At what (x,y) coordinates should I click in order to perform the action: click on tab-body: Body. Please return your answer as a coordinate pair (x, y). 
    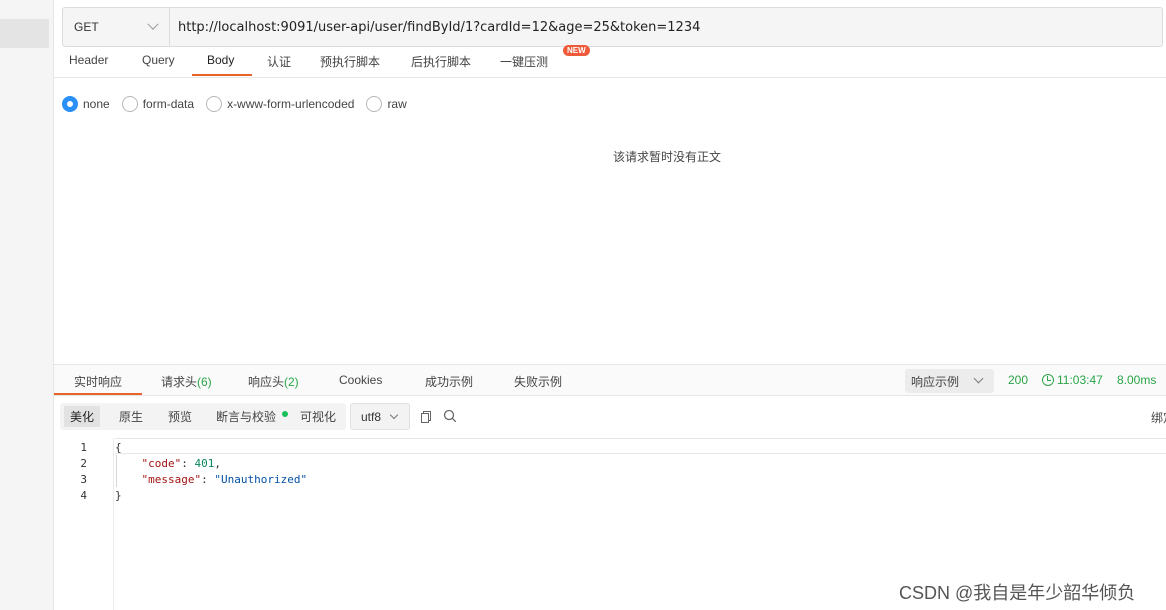
    Looking at the image, I should click on (220, 60).